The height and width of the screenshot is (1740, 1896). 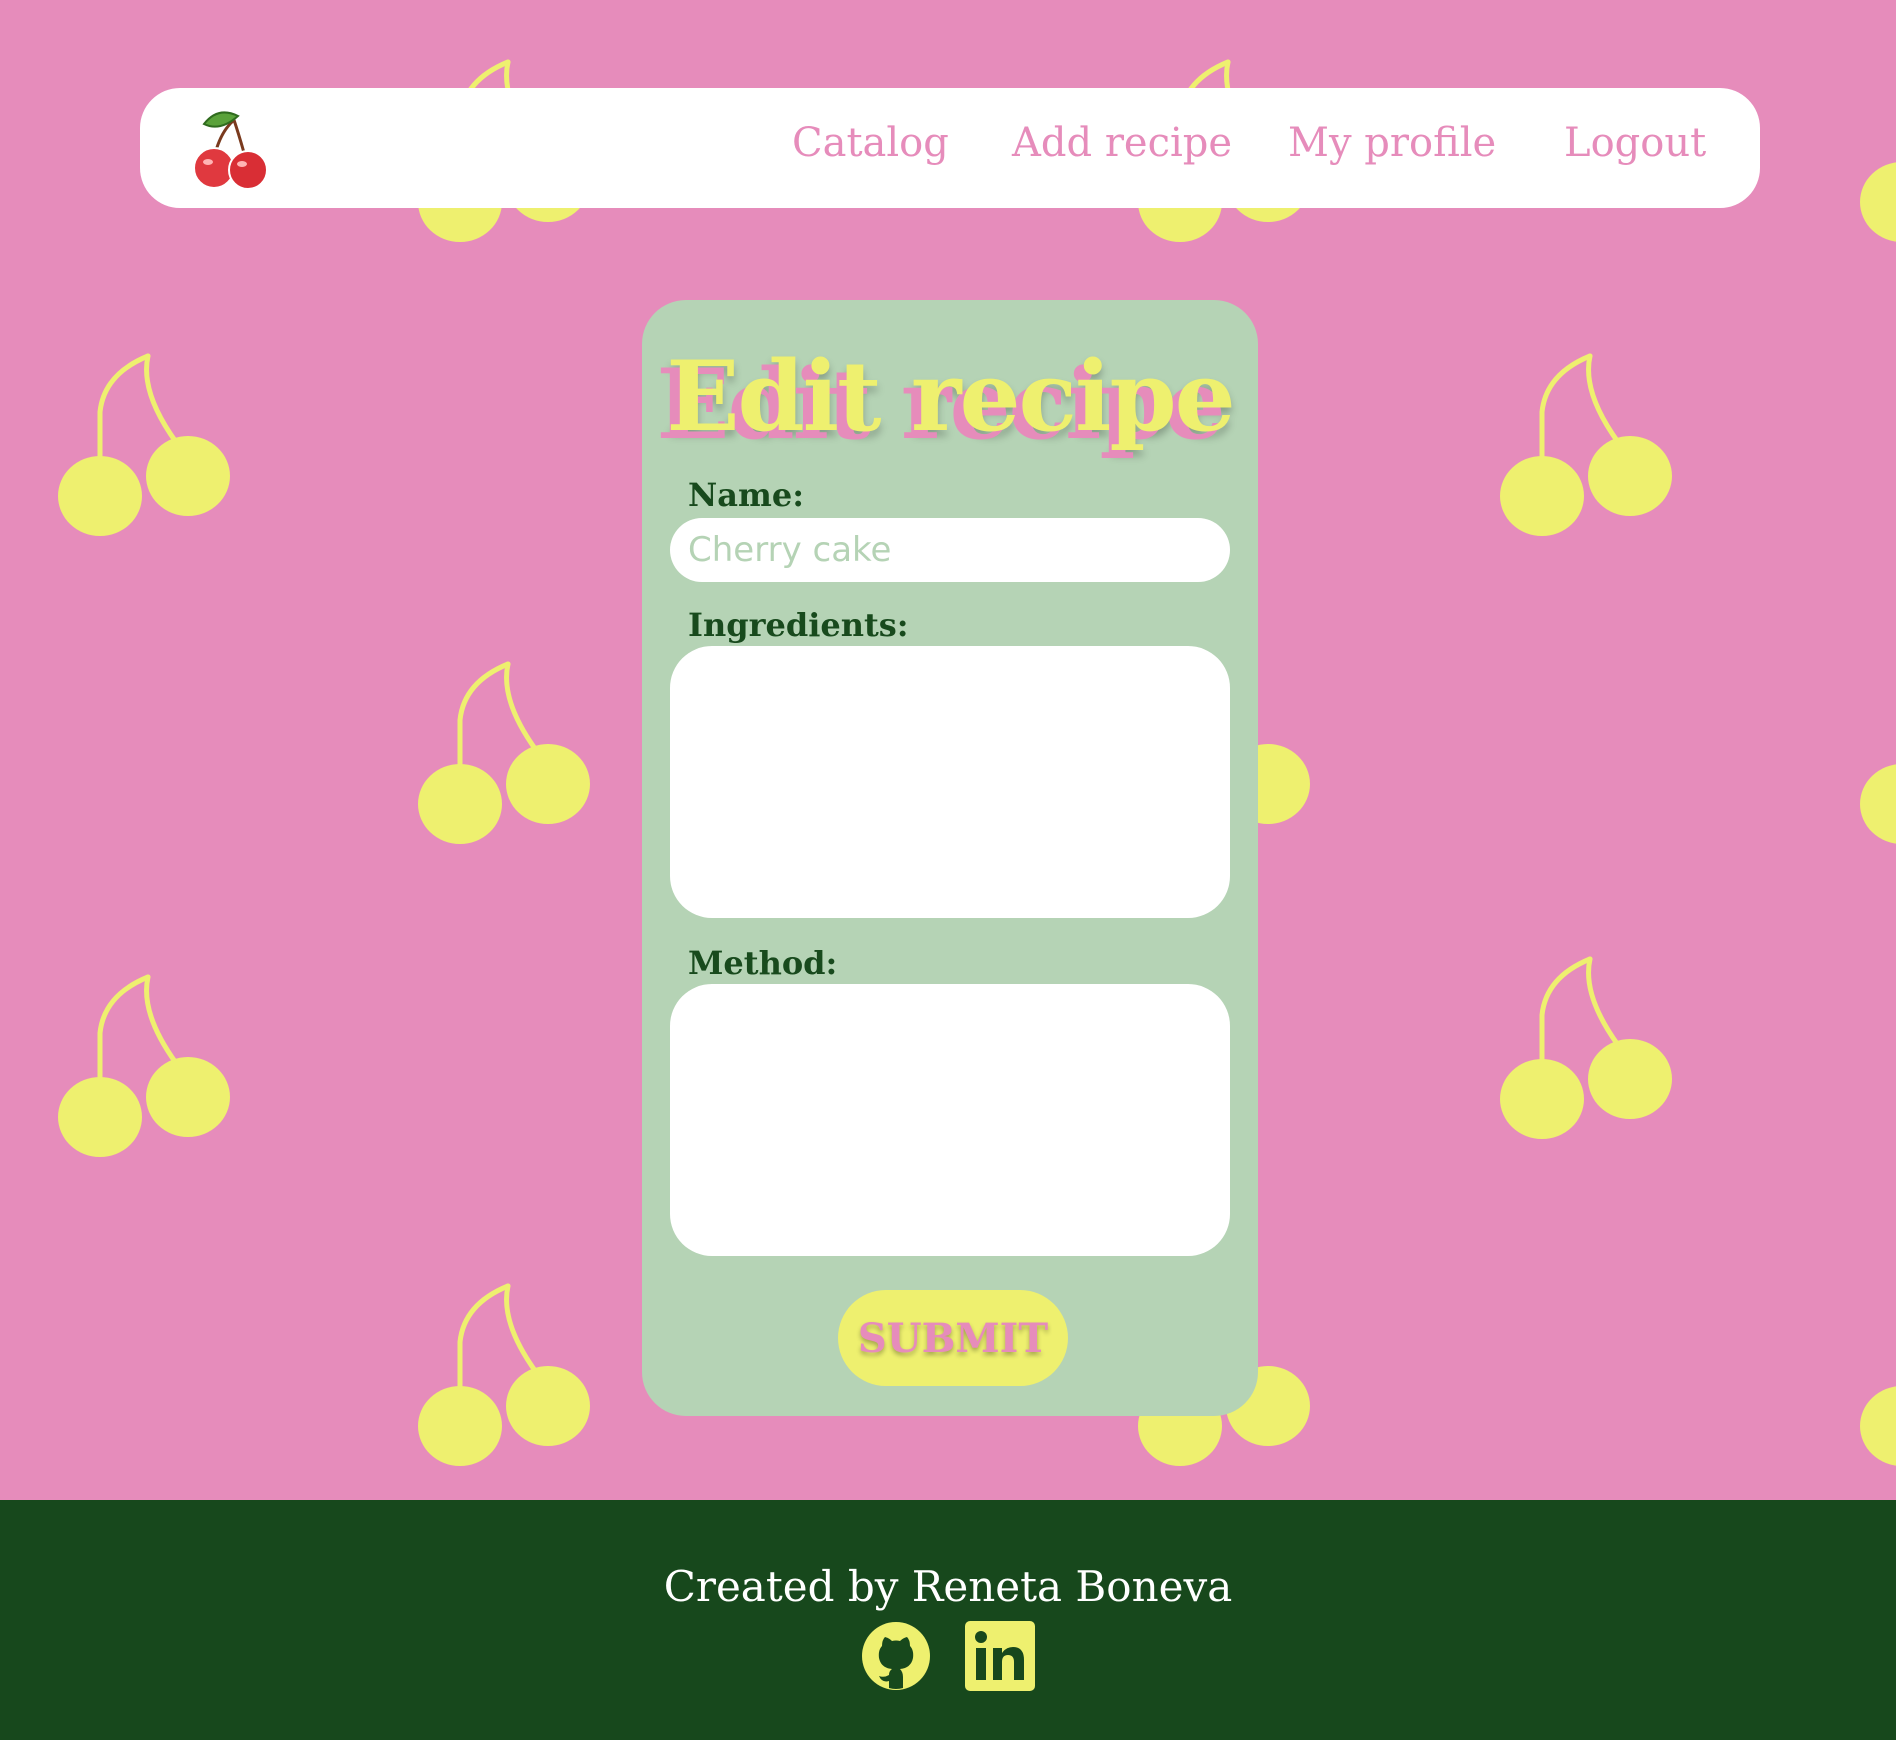 I want to click on footer-credit: Created by Reneta Boneva, so click(x=948, y=1586).